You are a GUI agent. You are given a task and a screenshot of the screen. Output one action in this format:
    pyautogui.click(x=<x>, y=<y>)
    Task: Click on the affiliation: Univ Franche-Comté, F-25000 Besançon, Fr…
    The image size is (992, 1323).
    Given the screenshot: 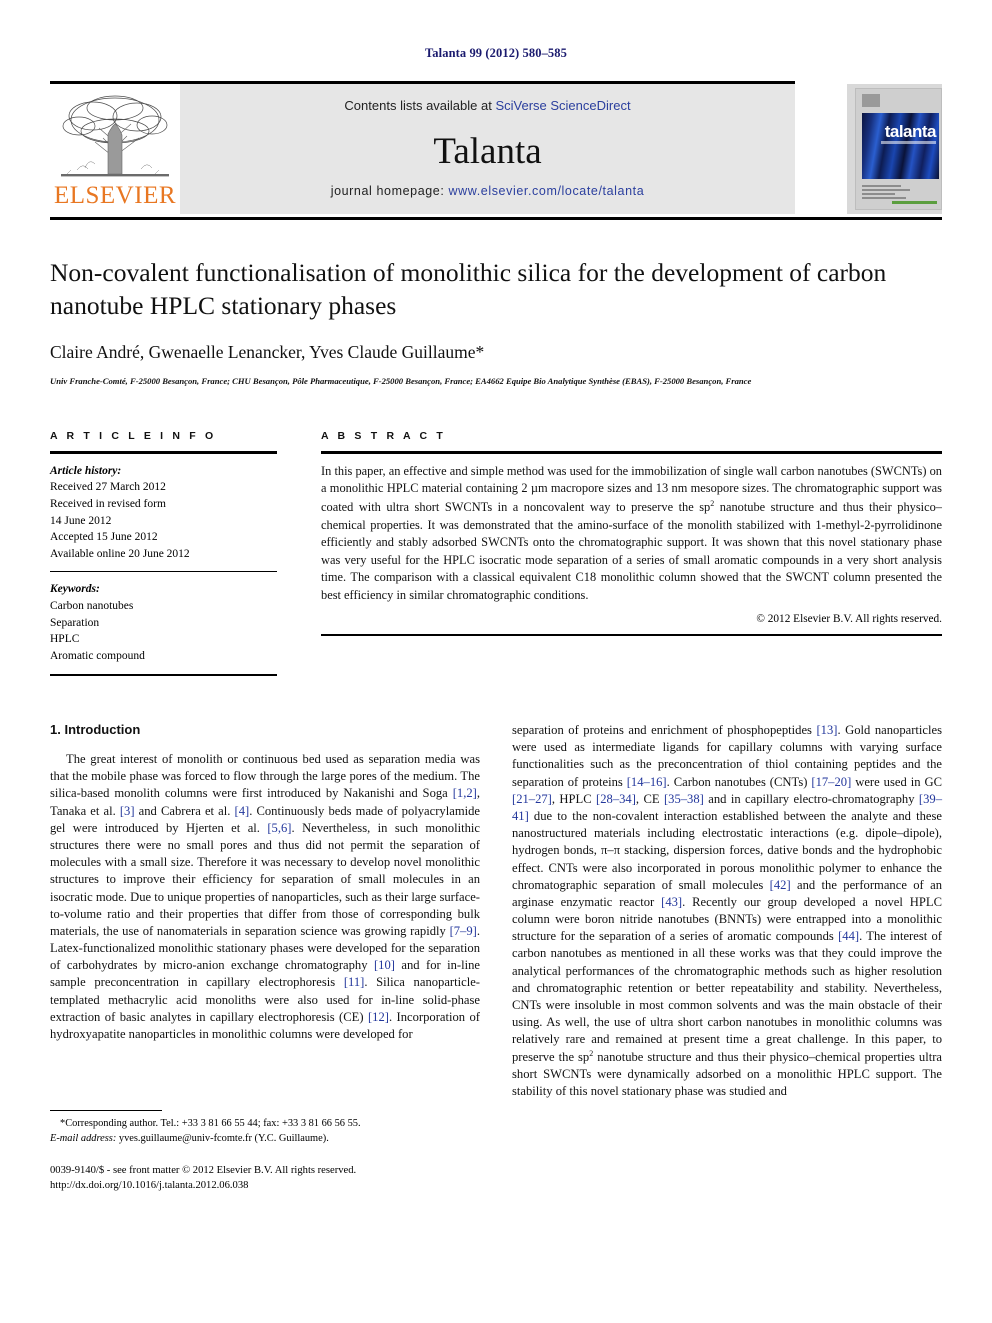 What is the action you would take?
    pyautogui.click(x=401, y=381)
    